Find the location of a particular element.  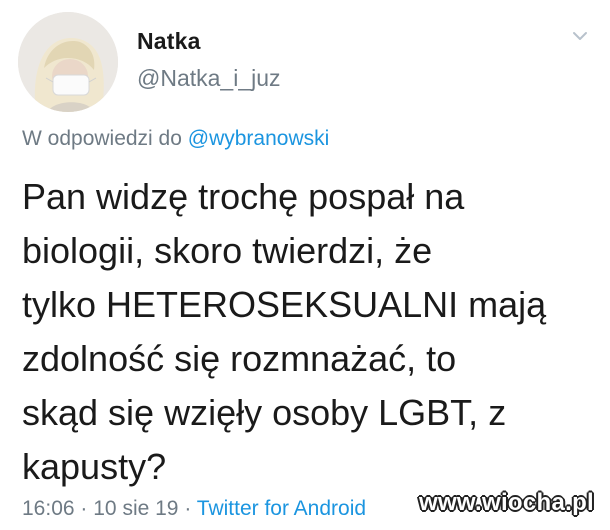

user-handle: @Natka_i_juz is located at coordinates (209, 78).